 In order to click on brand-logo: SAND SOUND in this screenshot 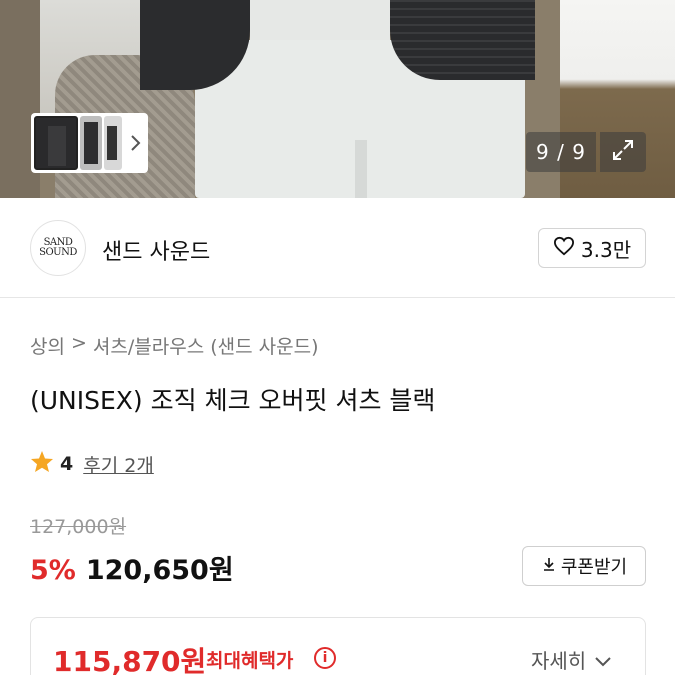, I will do `click(58, 248)`.